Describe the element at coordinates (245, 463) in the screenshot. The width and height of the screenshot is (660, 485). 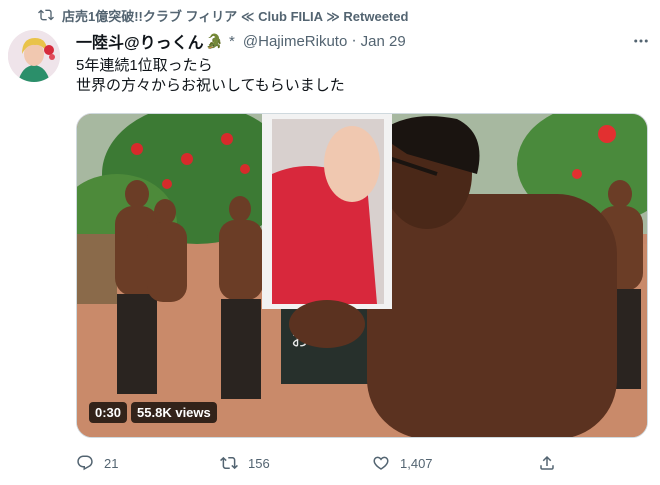
I see `retweet-button: 156` at that location.